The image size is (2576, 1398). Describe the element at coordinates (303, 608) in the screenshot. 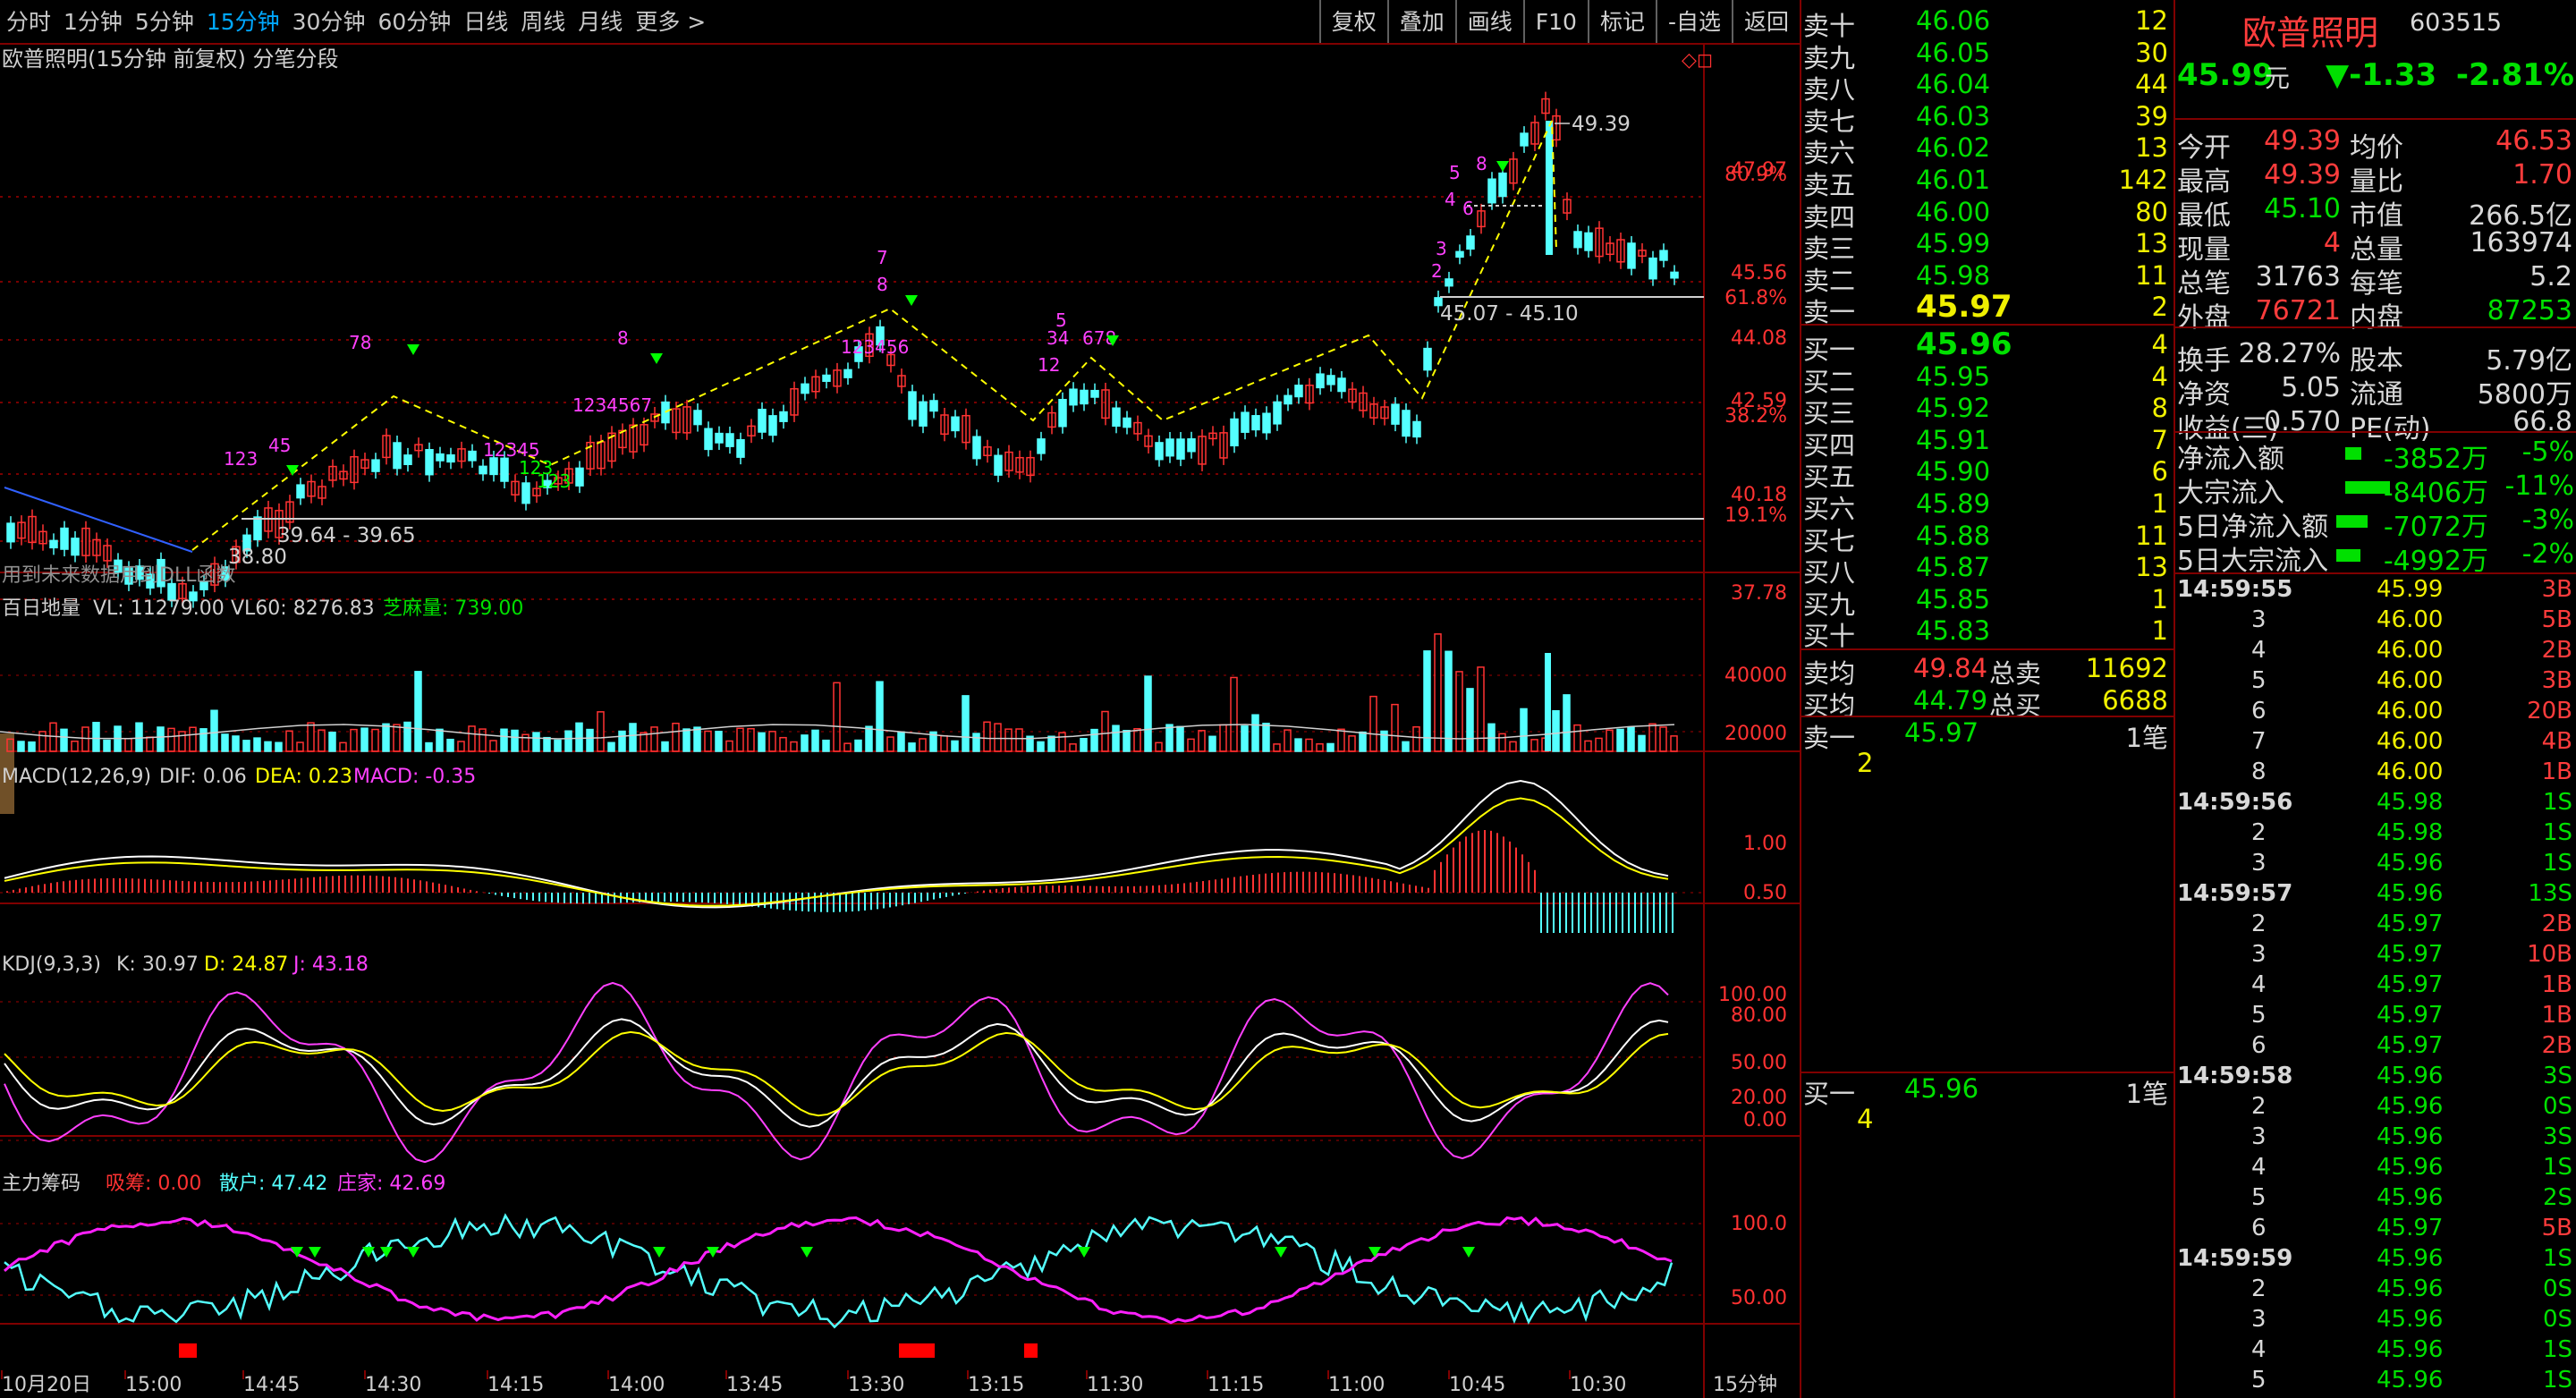

I see `vol-vl60: VL60: 8276.83` at that location.